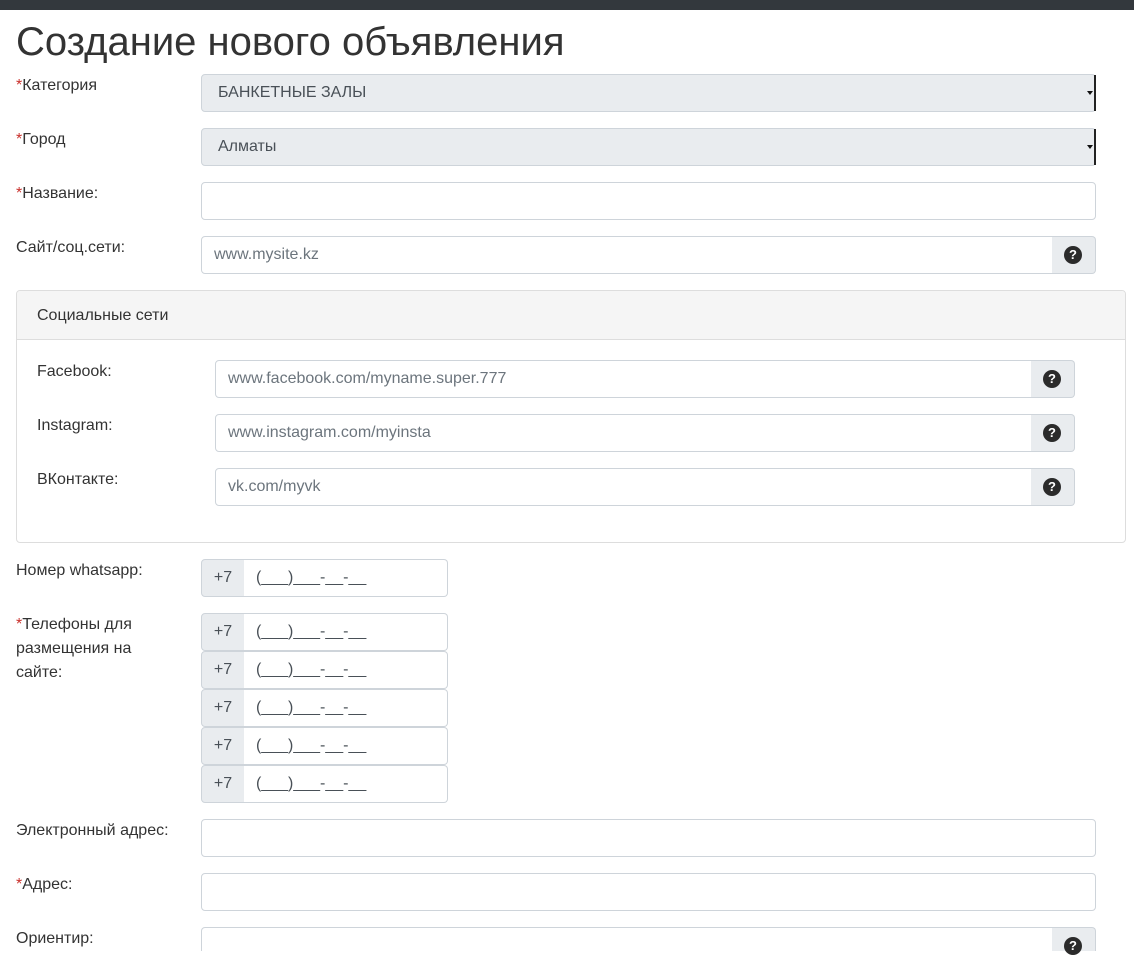 Image resolution: width=1134 pixels, height=955 pixels. Describe the element at coordinates (223, 708) in the screenshot. I see `phone-prefix-3: +7` at that location.